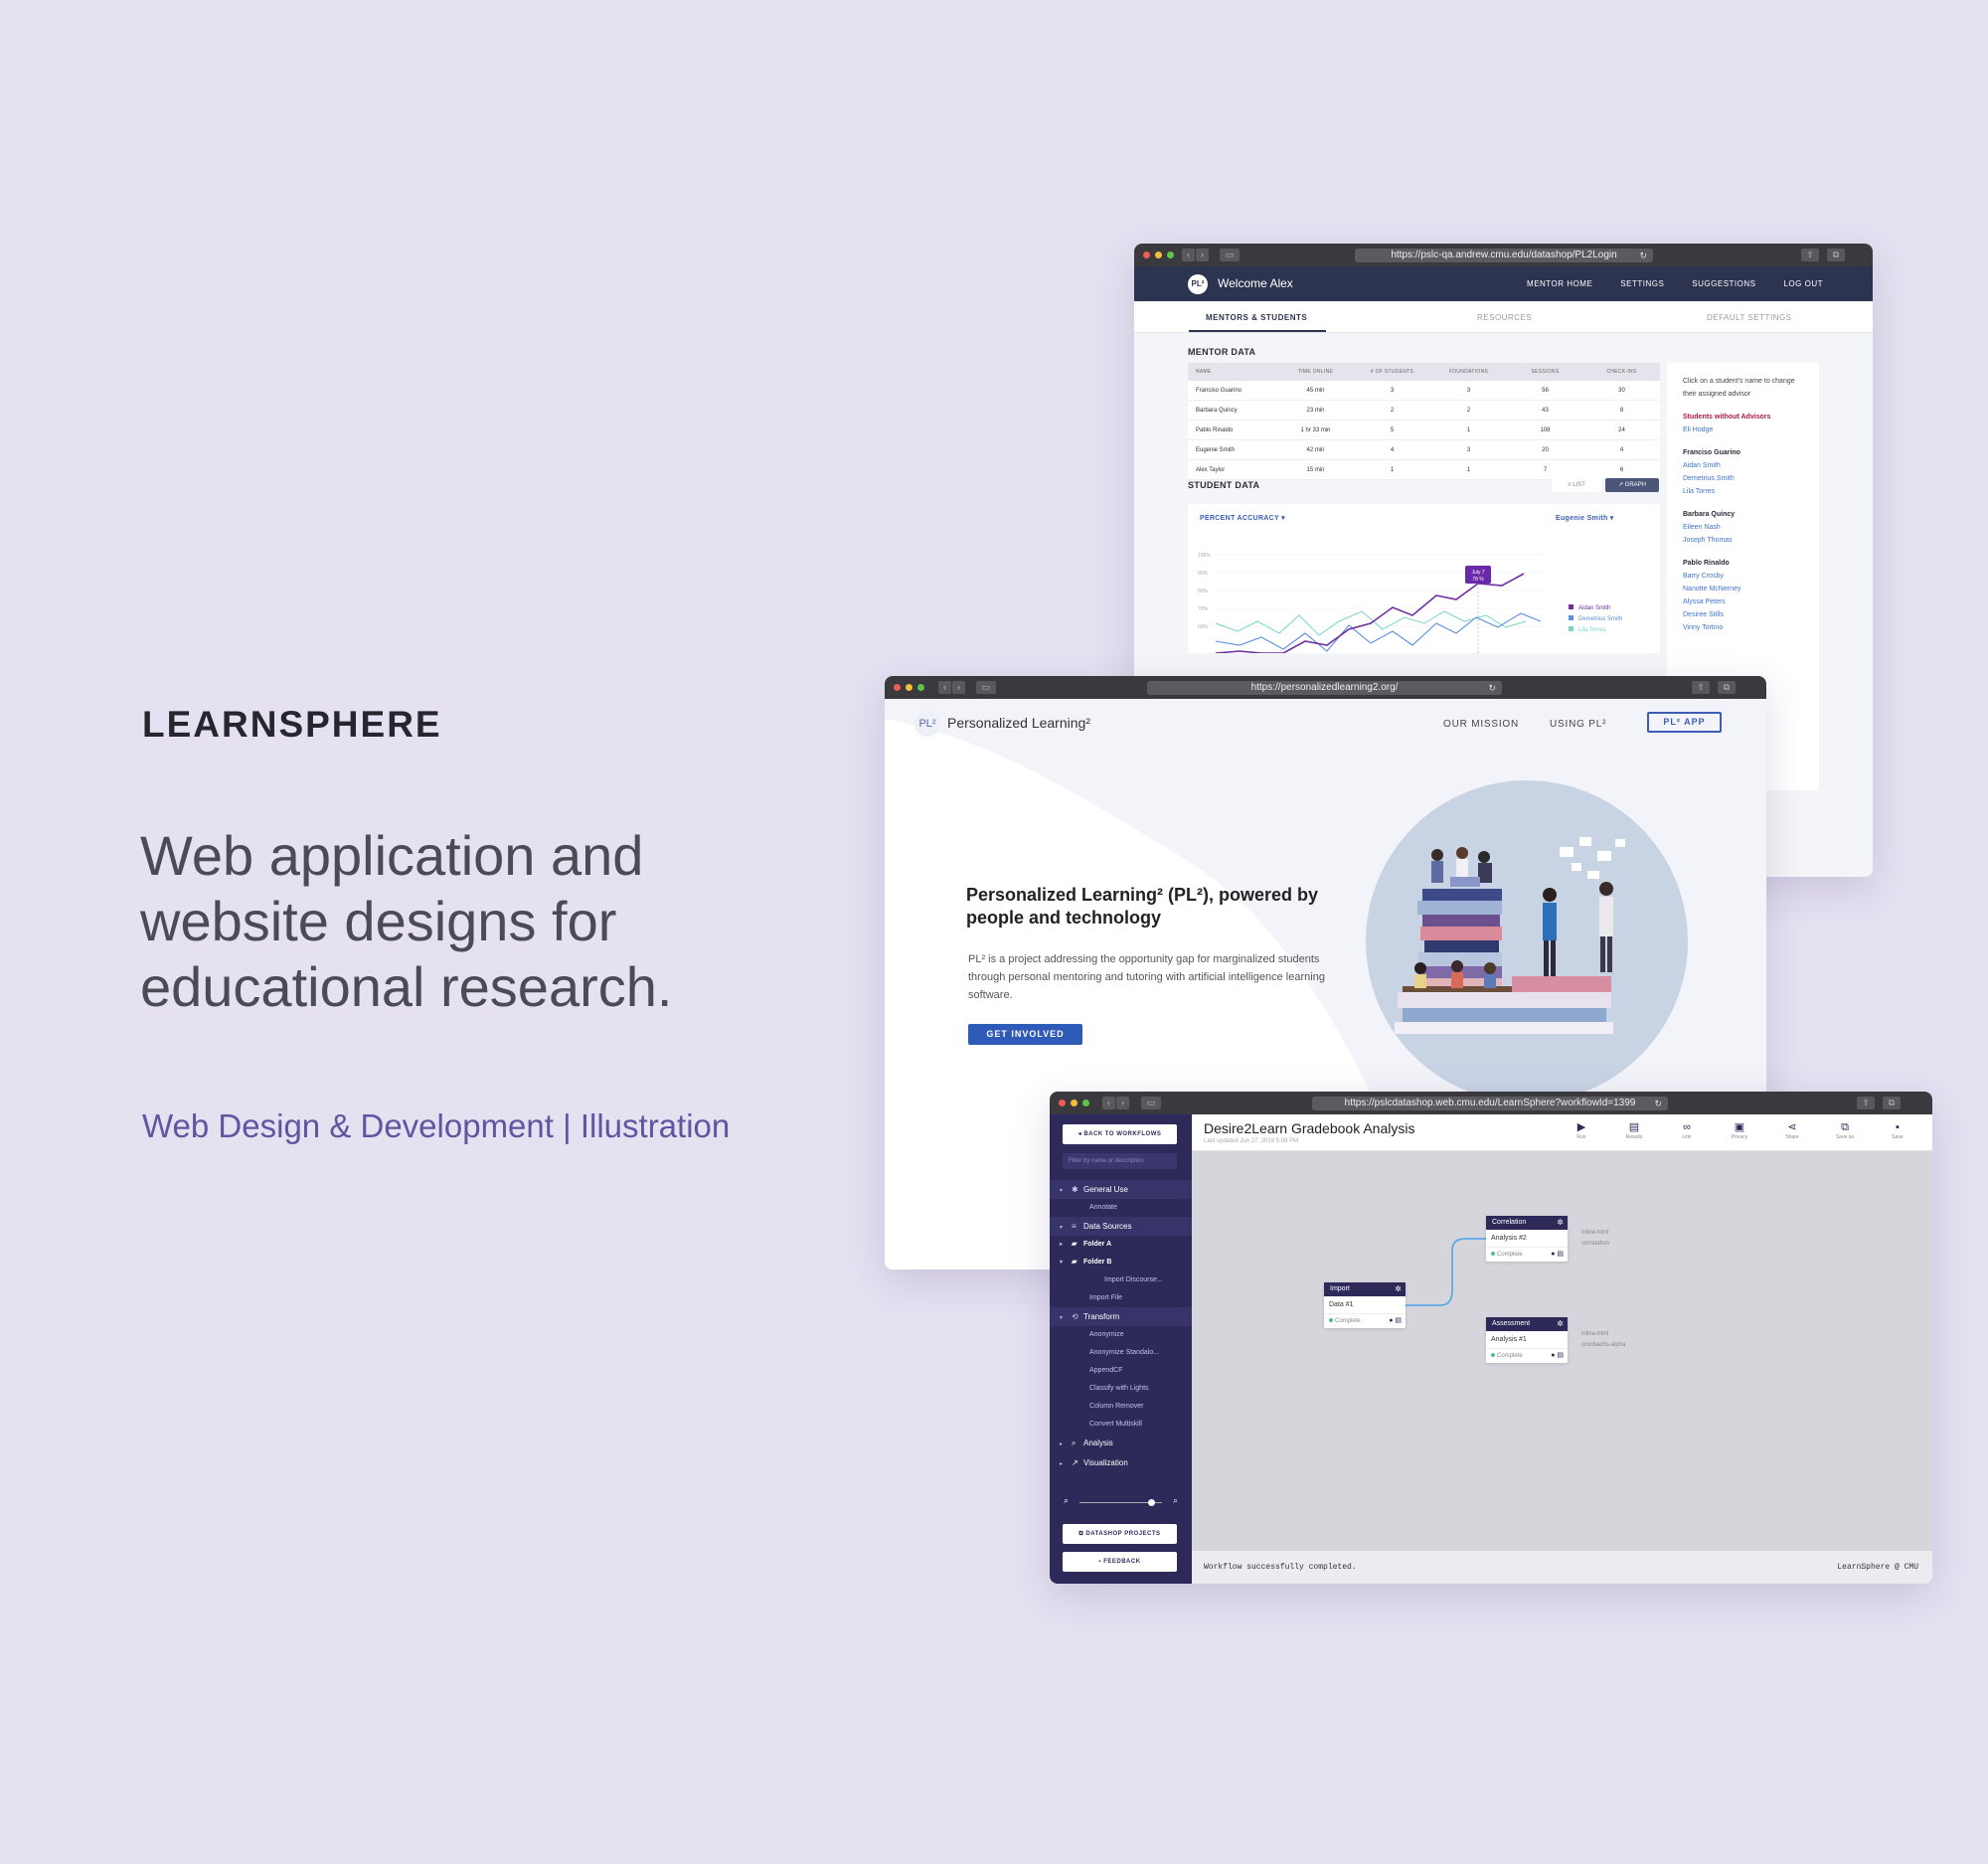  I want to click on table-row: Alex Taylor 15 min 1 1 7 6, so click(1424, 470).